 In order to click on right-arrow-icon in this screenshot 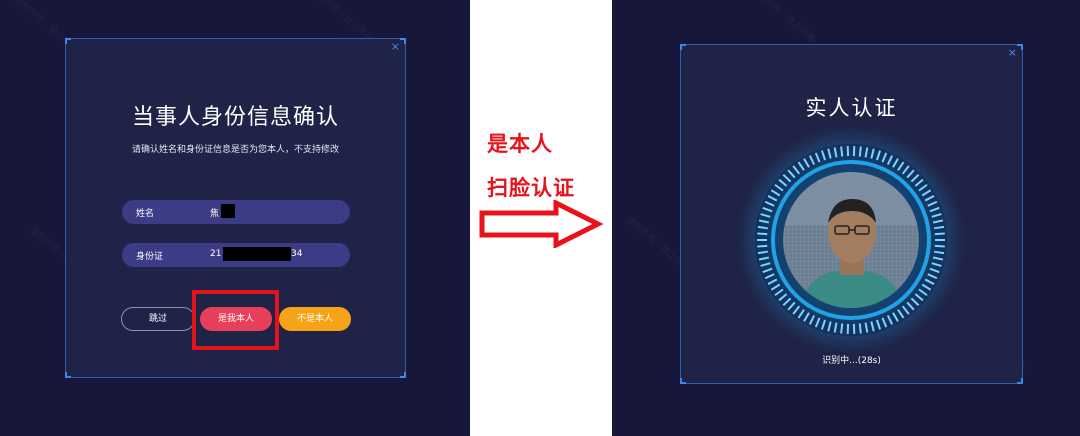, I will do `click(541, 224)`.